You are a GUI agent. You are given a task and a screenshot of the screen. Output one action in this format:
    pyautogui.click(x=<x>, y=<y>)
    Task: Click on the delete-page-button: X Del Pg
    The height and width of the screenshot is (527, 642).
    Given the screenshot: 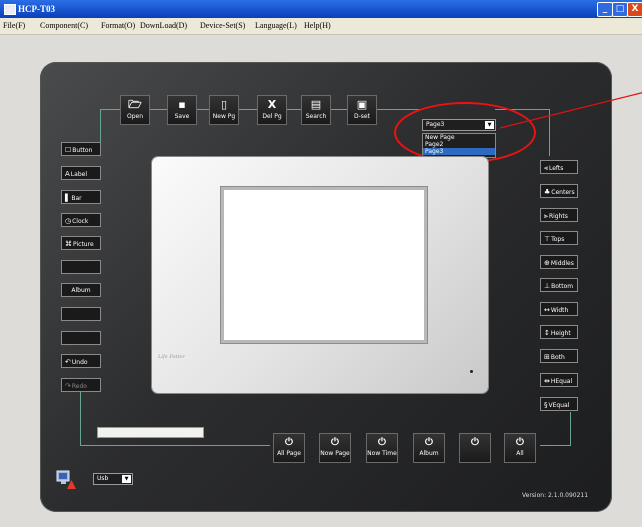 What is the action you would take?
    pyautogui.click(x=272, y=110)
    